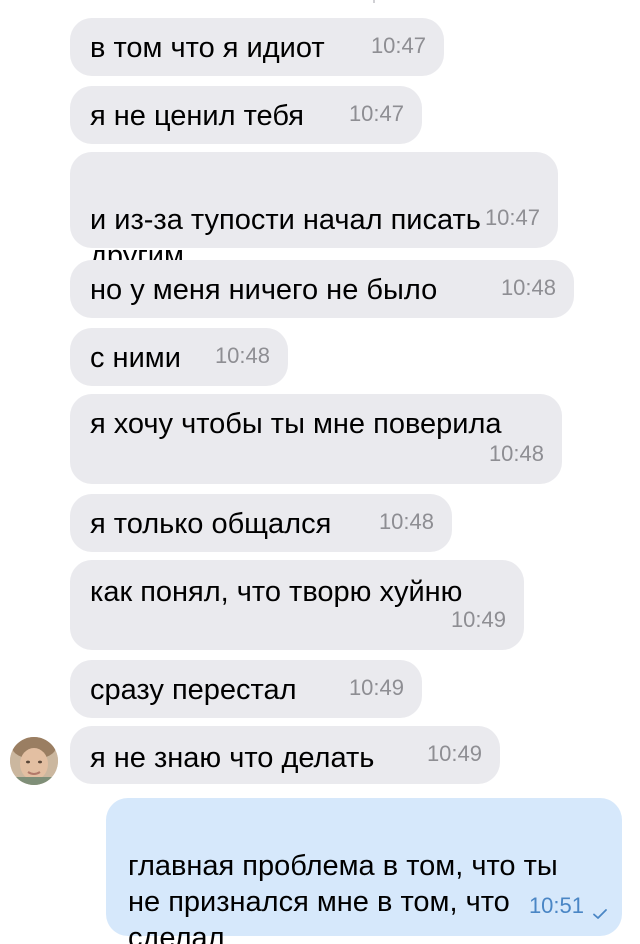  What do you see at coordinates (276, 592) in the screenshot?
I see `message-text: как понял, что творю хуйню` at bounding box center [276, 592].